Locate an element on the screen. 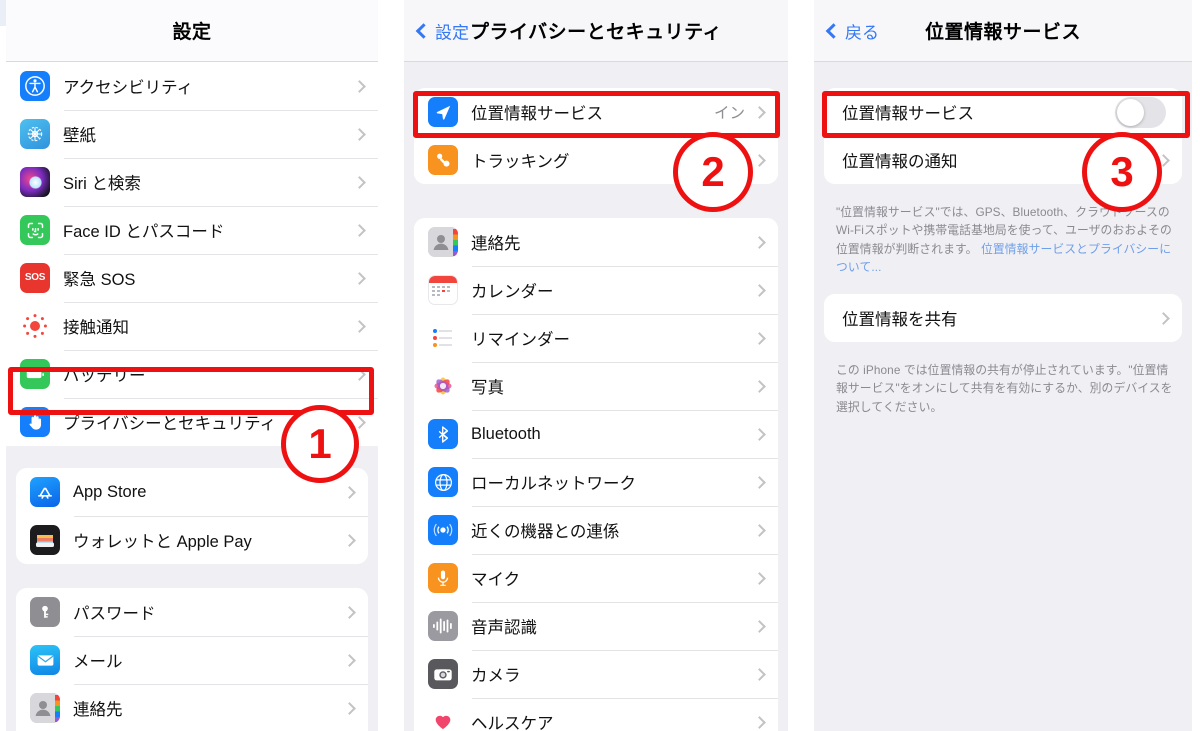 This screenshot has width=1200, height=731. row-label: カレンダー is located at coordinates (512, 292).